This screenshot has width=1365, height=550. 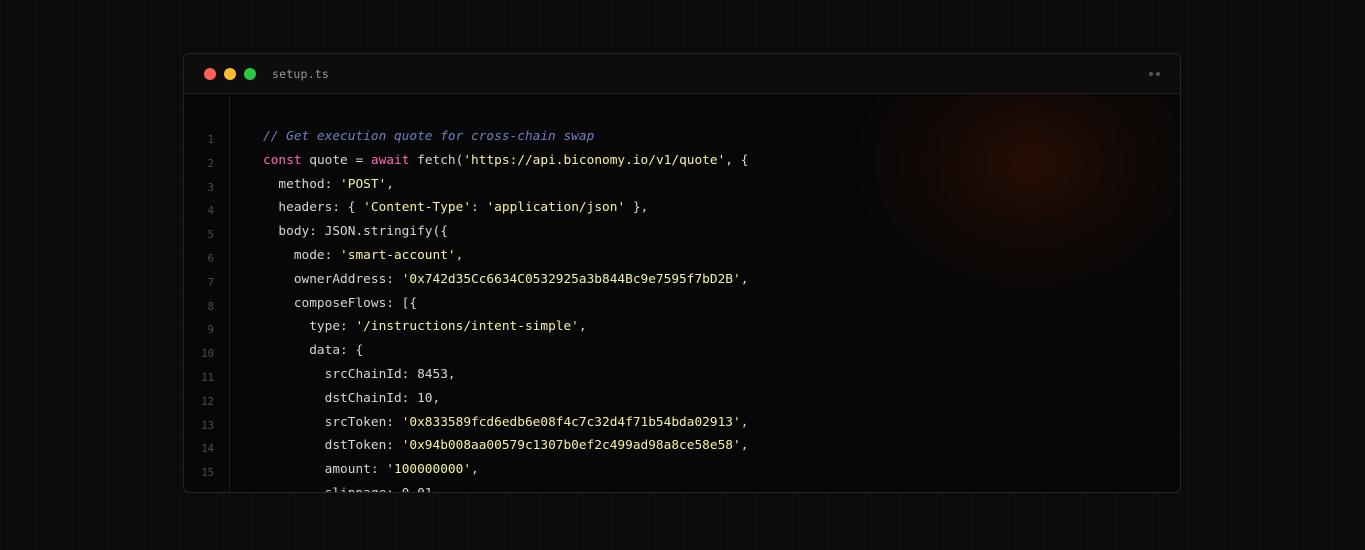 I want to click on code-token: :, so click(x=479, y=208).